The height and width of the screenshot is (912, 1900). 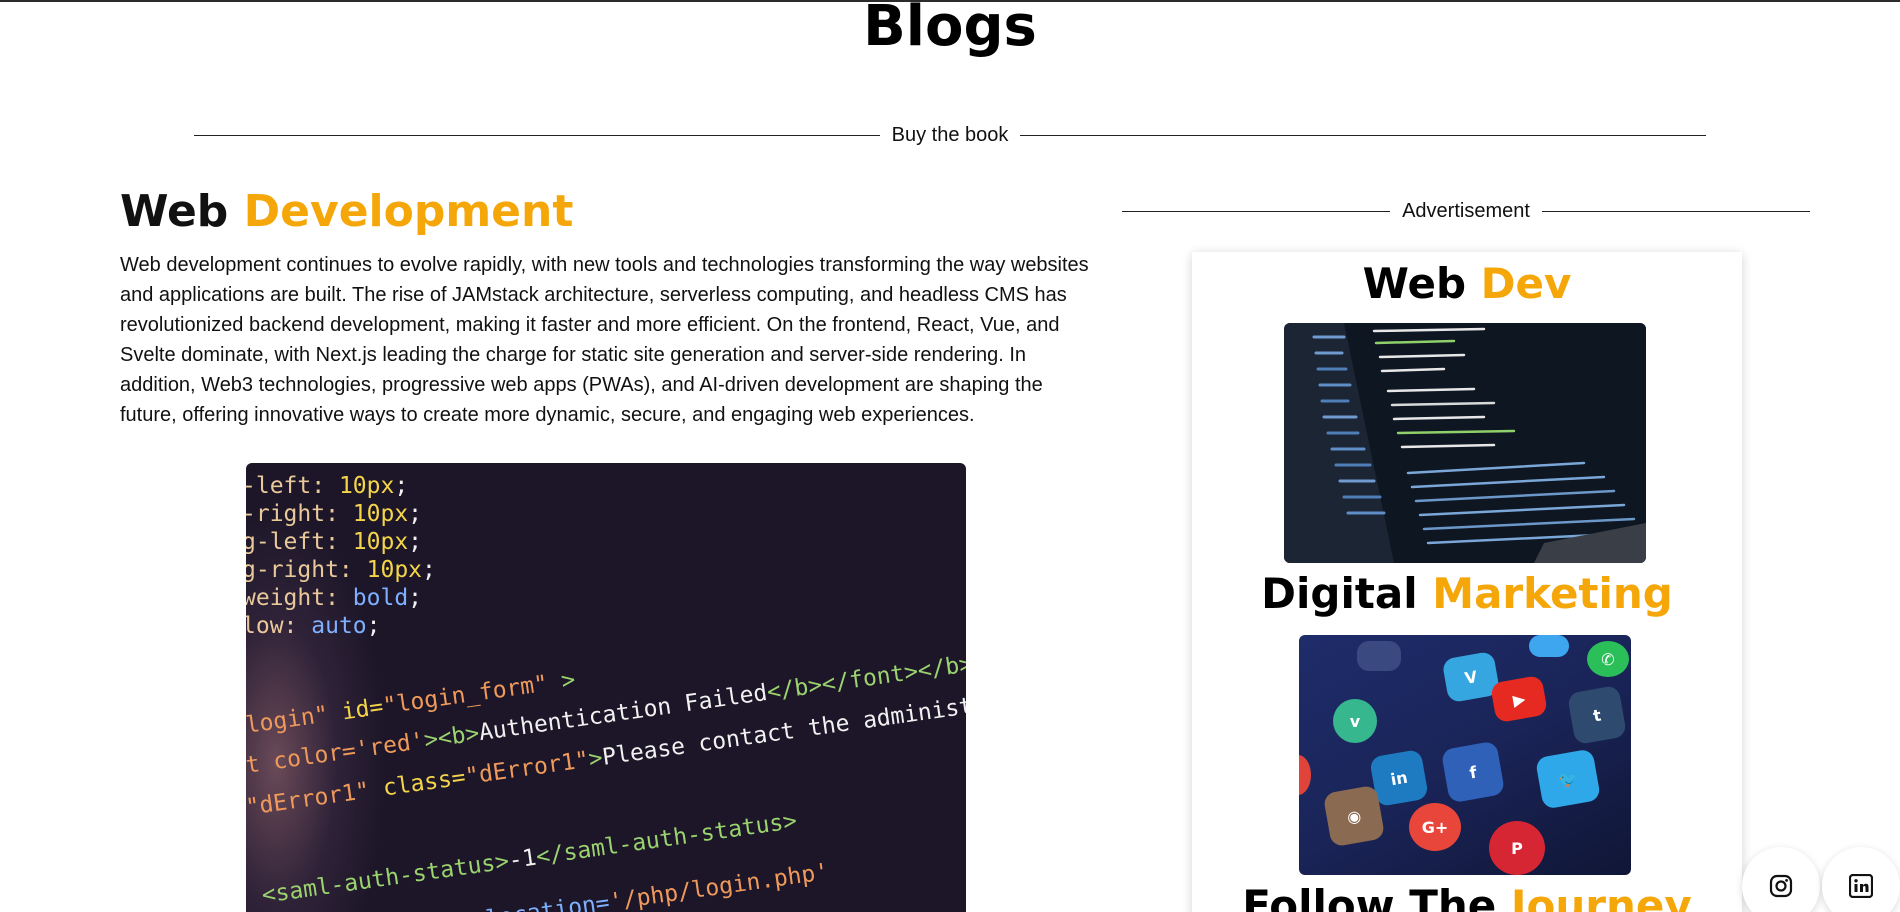 What do you see at coordinates (1339, 593) in the screenshot?
I see `ad-title-plain: Digital` at bounding box center [1339, 593].